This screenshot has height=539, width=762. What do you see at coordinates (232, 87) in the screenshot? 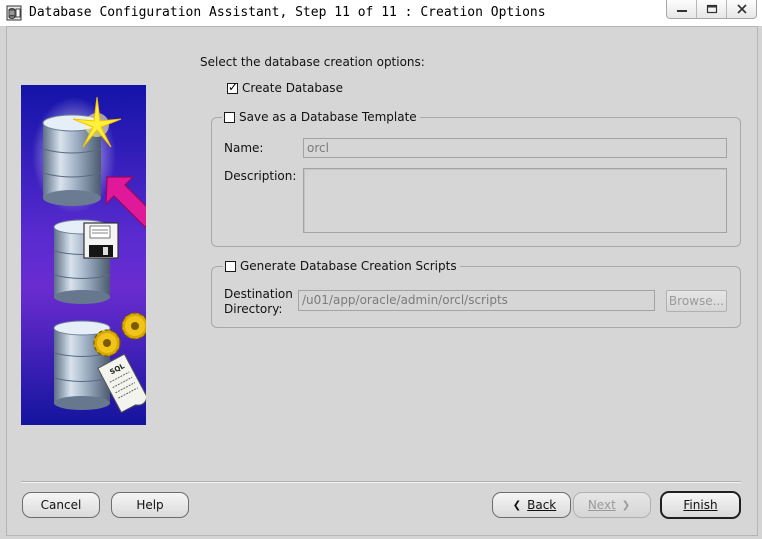
I see `create-database-checkbox` at bounding box center [232, 87].